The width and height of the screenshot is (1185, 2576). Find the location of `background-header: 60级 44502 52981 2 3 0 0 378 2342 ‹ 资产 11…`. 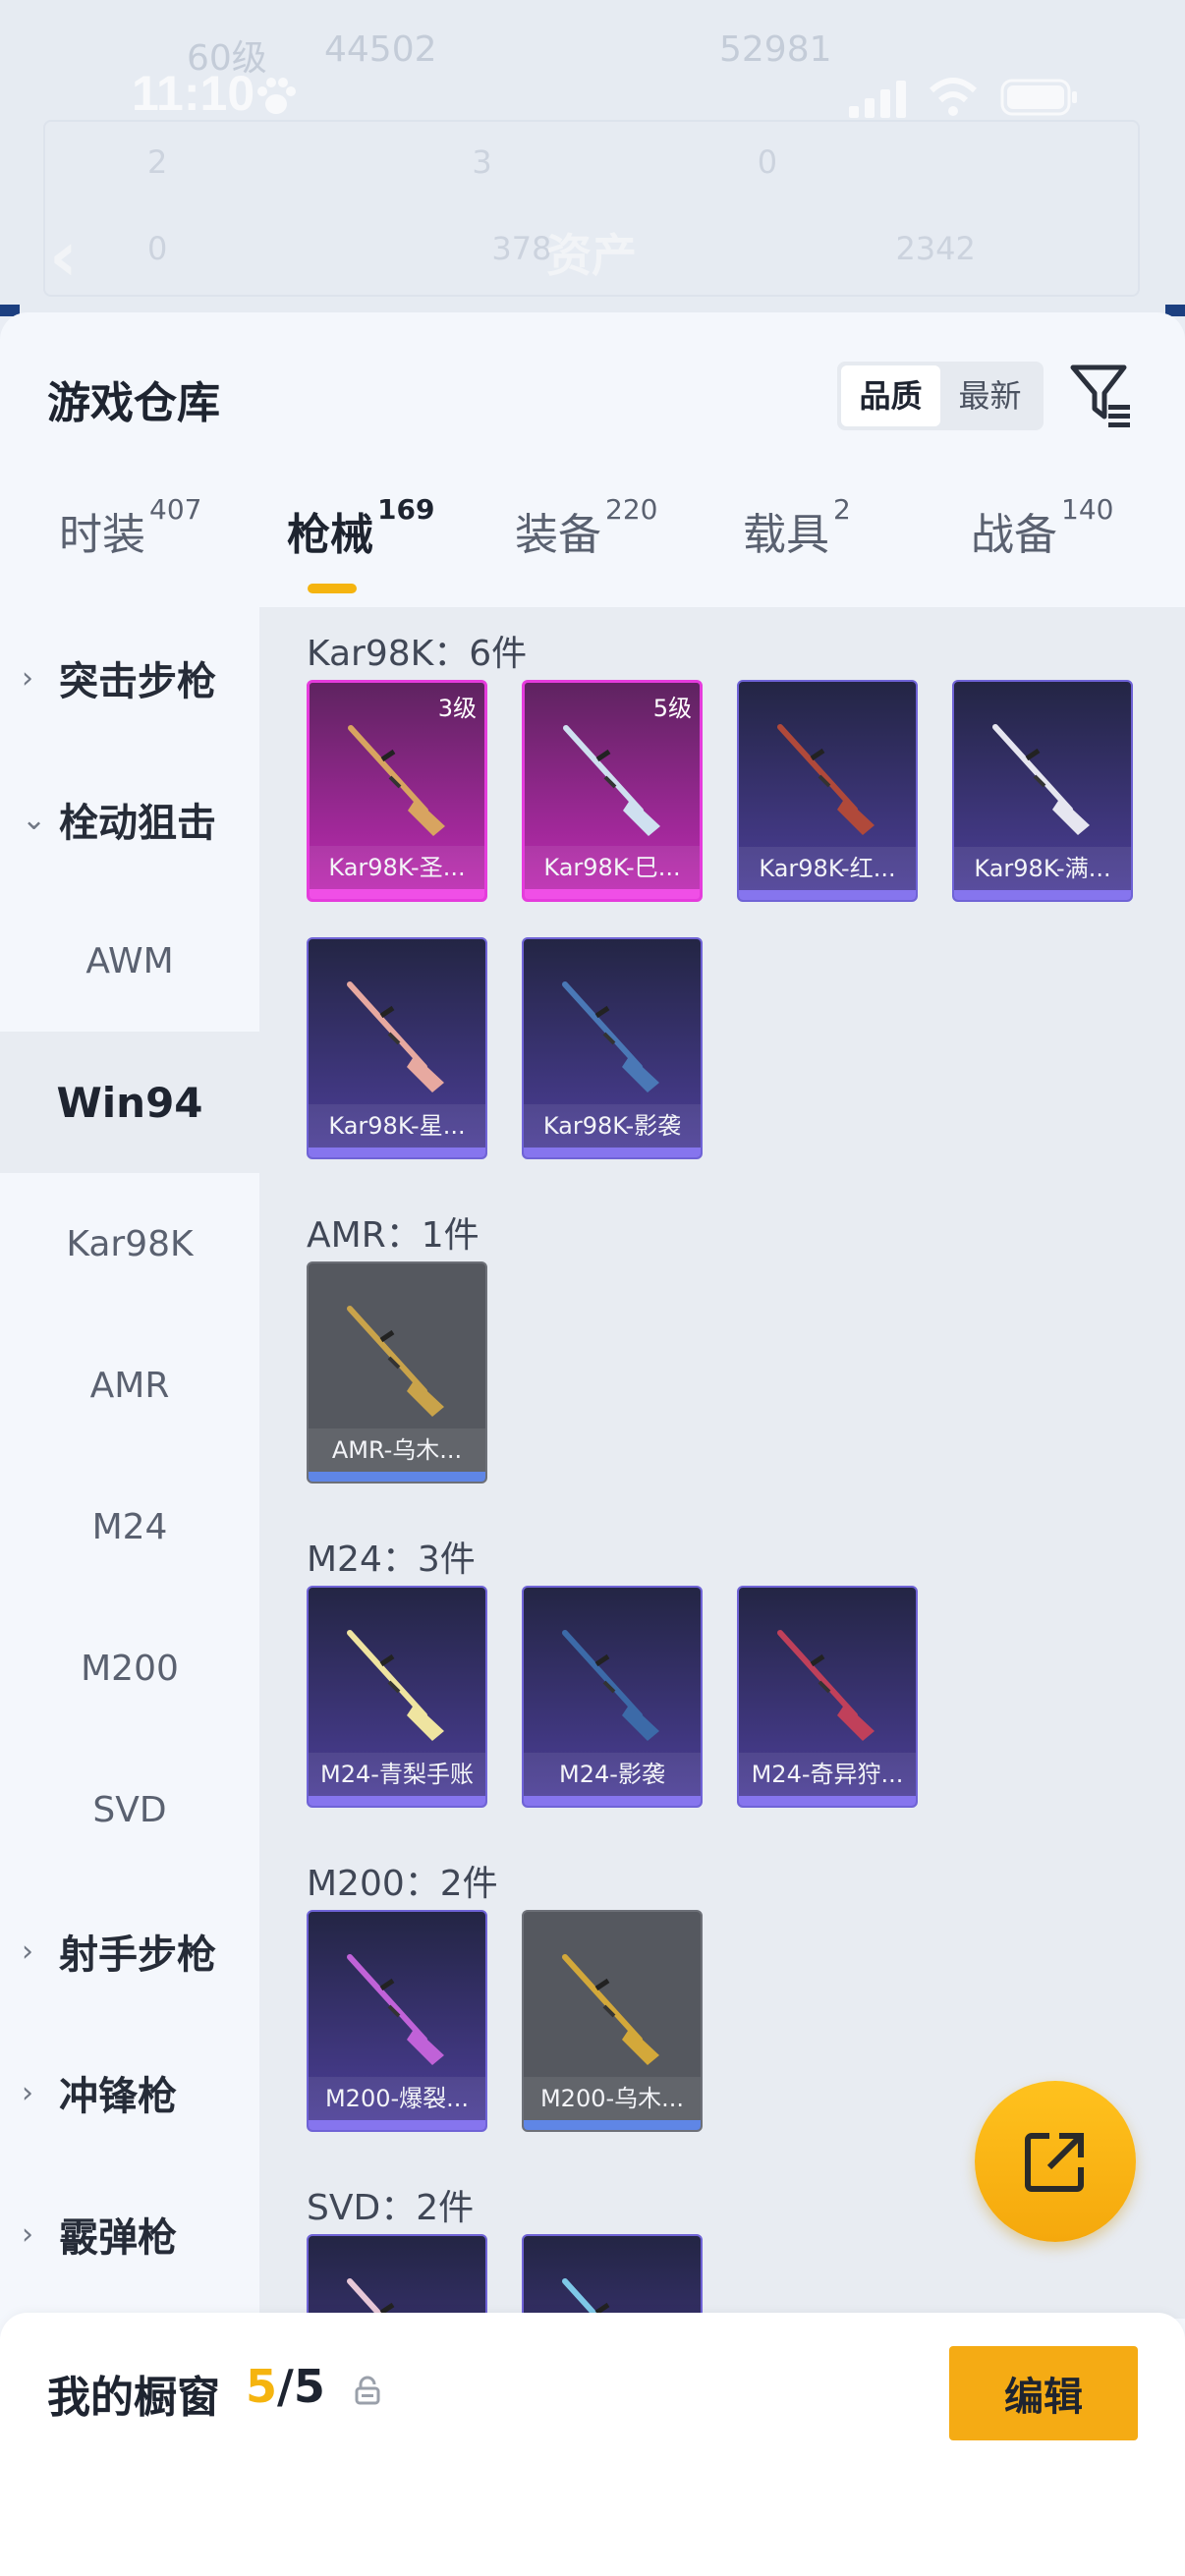

background-header: 60级 44502 52981 2 3 0 0 378 2342 ‹ 资产 11… is located at coordinates (592, 157).